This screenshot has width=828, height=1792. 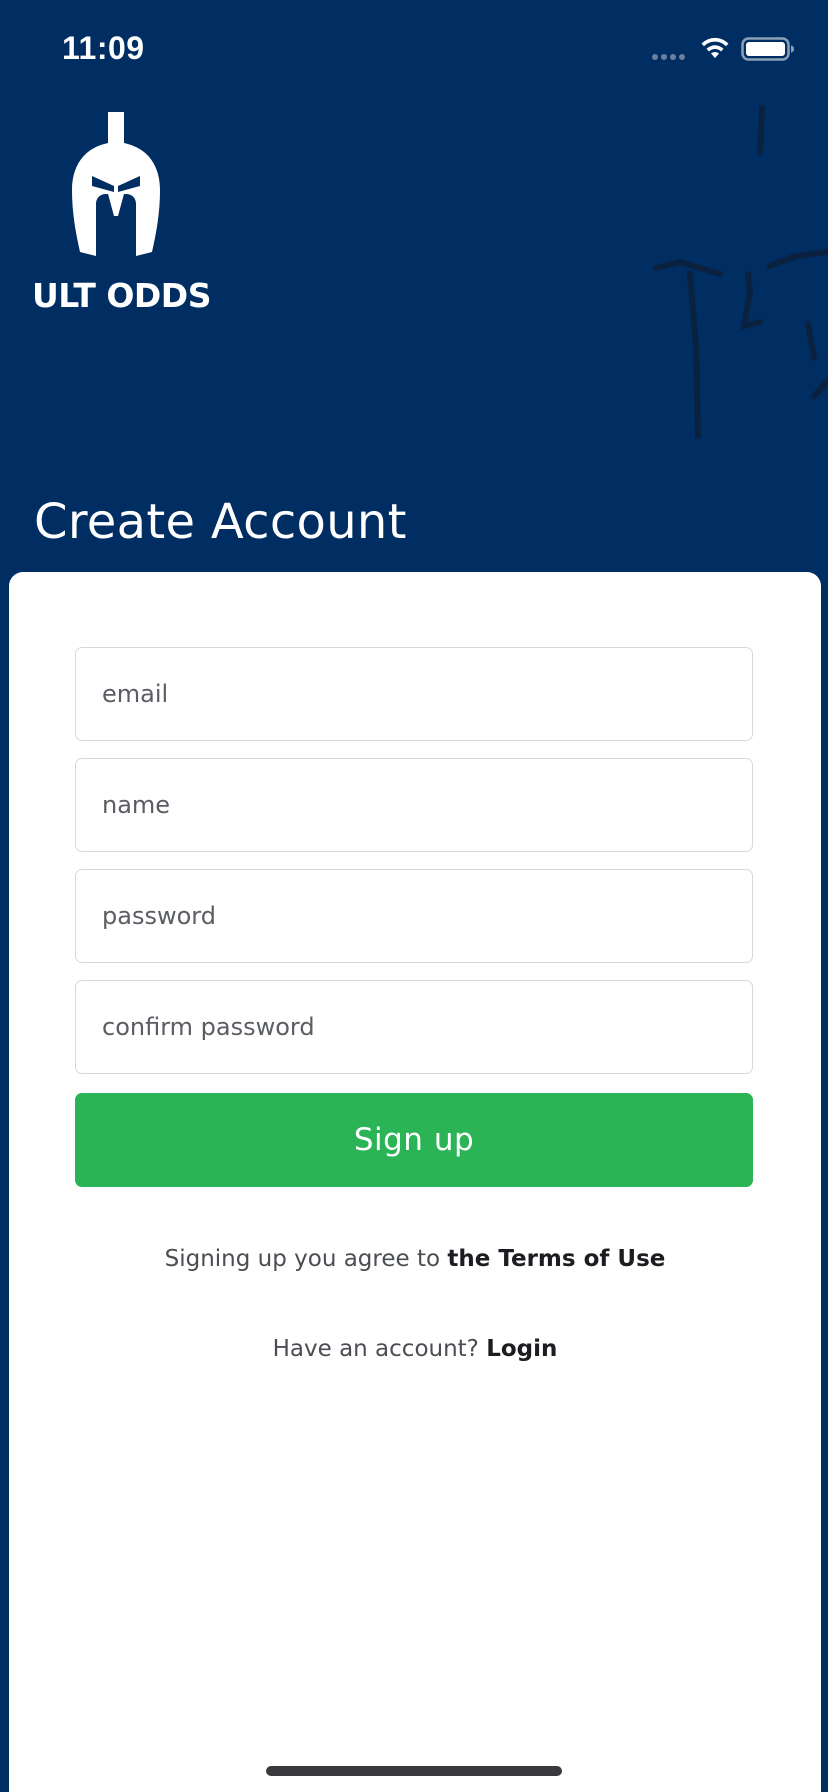 I want to click on email-input, so click(x=414, y=694).